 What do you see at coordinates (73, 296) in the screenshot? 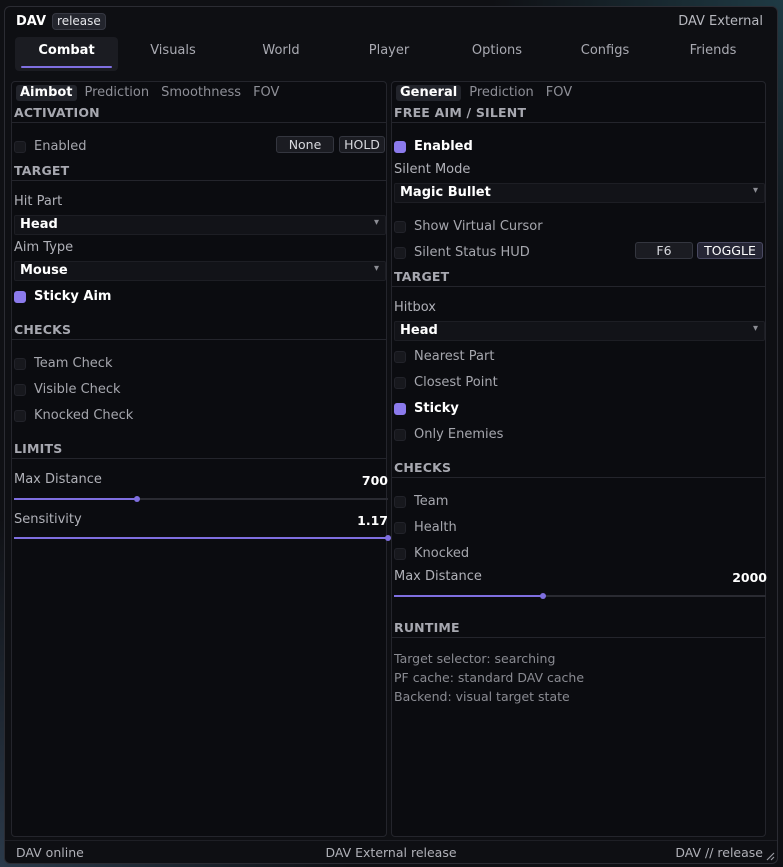
I see `sticky-aim-label: Sticky Aim` at bounding box center [73, 296].